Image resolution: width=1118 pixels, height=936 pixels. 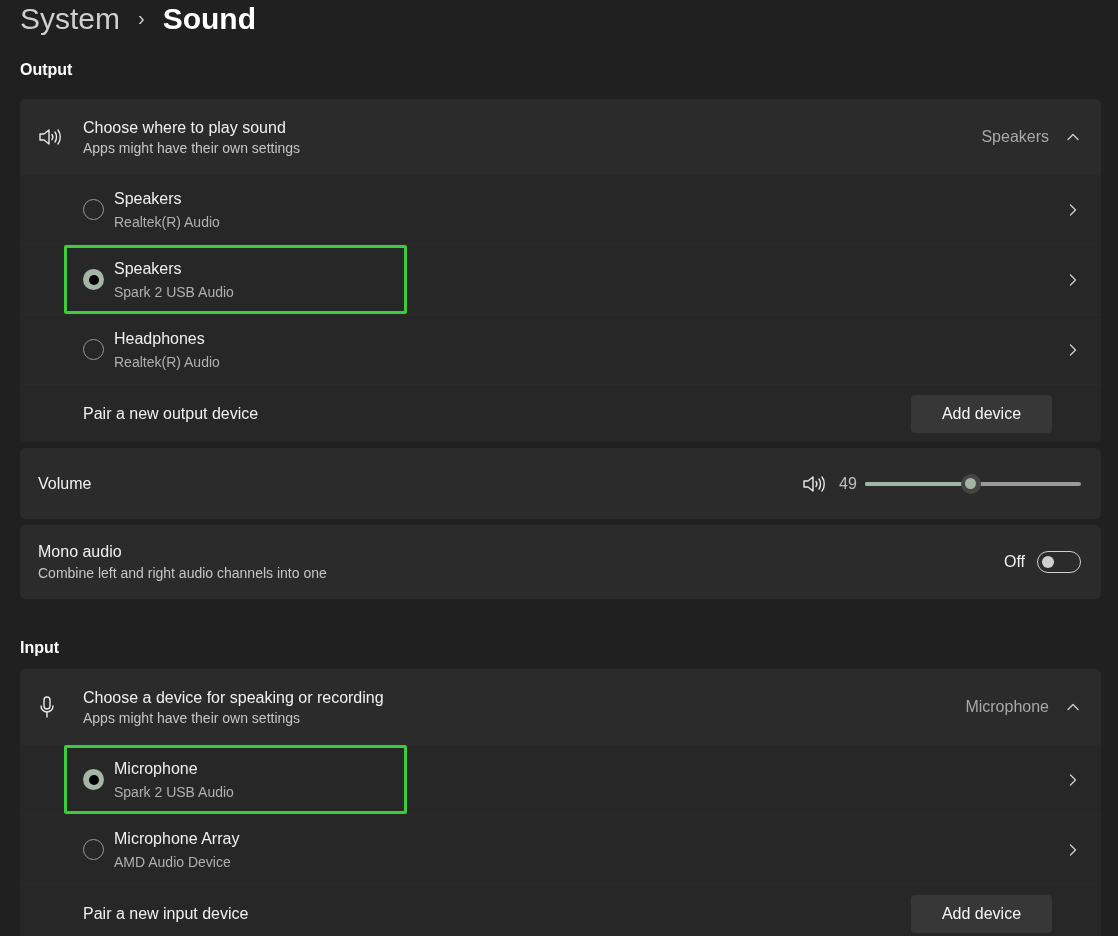 What do you see at coordinates (560, 779) in the screenshot?
I see `device-row: Microphone Spark 2 USB Audio` at bounding box center [560, 779].